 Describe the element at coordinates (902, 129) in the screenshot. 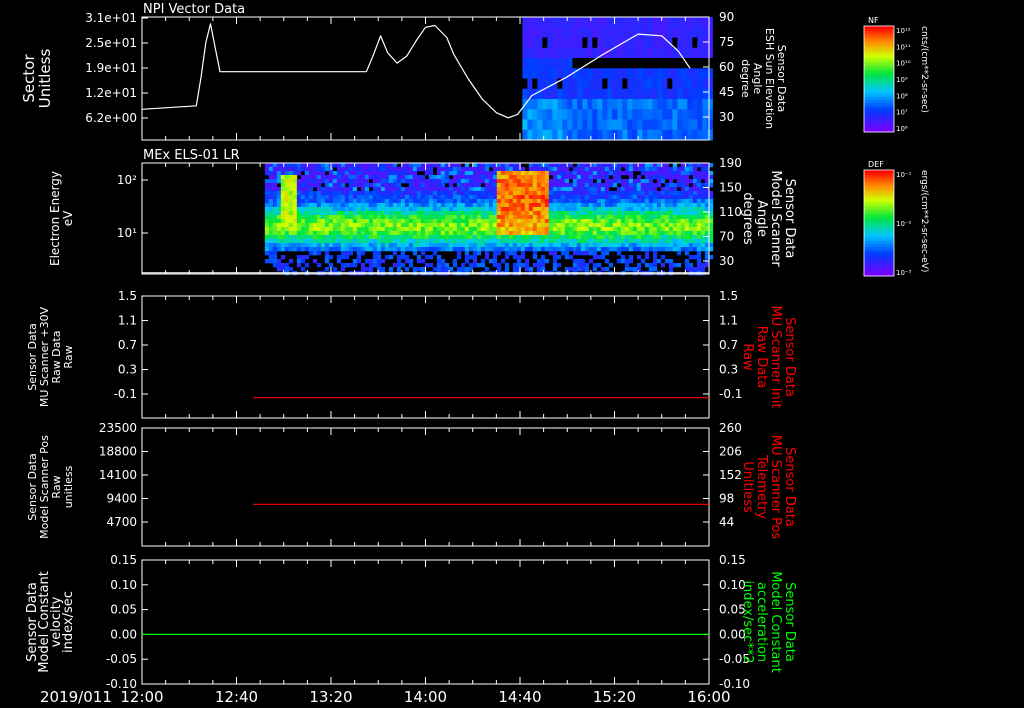

I see `colorbar-tick-label: 10⁶` at that location.